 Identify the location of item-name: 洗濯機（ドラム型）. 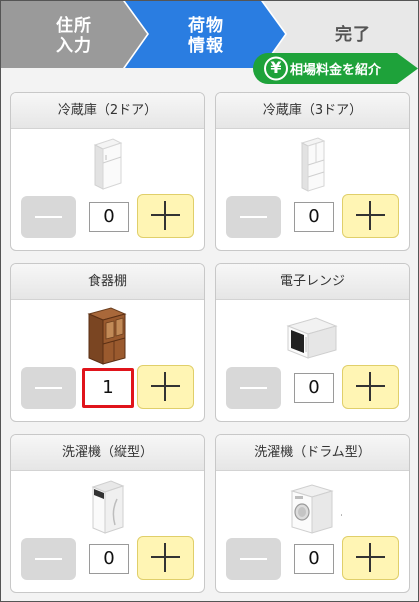
(312, 453).